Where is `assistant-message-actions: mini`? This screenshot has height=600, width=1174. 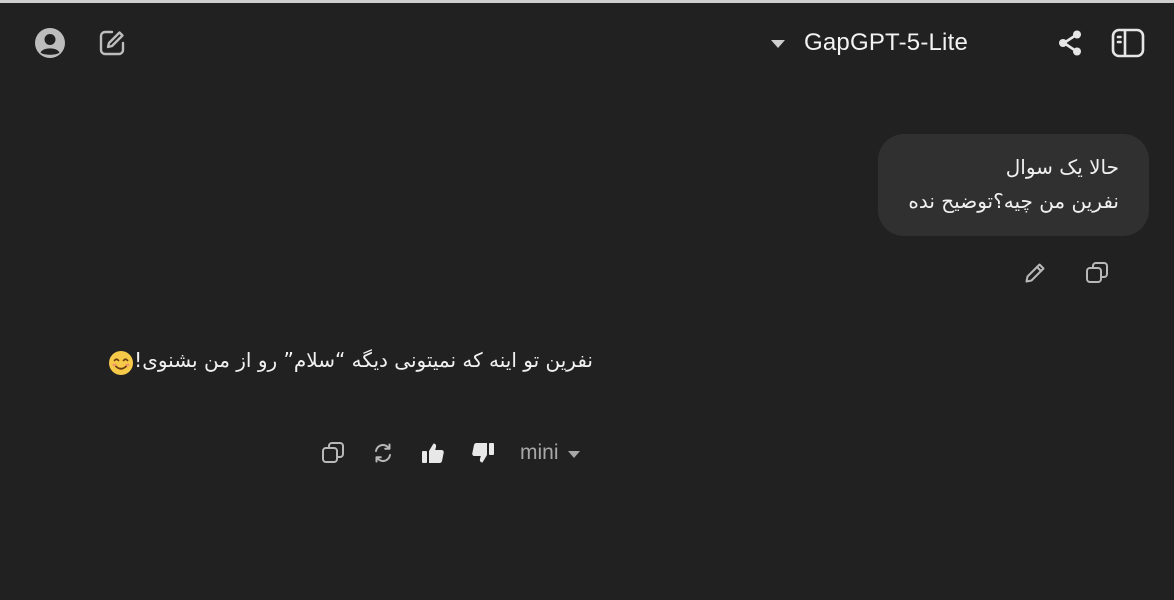 assistant-message-actions: mini is located at coordinates (448, 453).